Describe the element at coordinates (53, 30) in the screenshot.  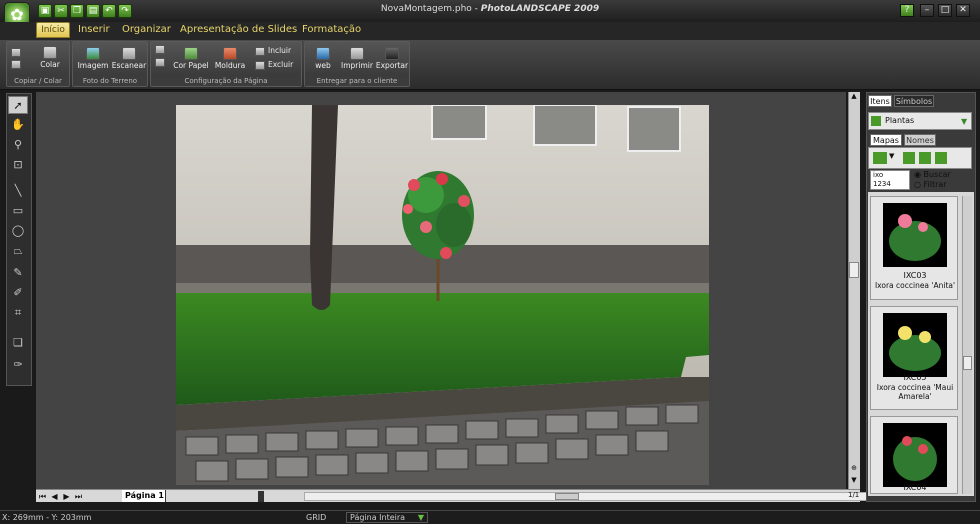
I see `menu-tab-inicio: Início` at that location.